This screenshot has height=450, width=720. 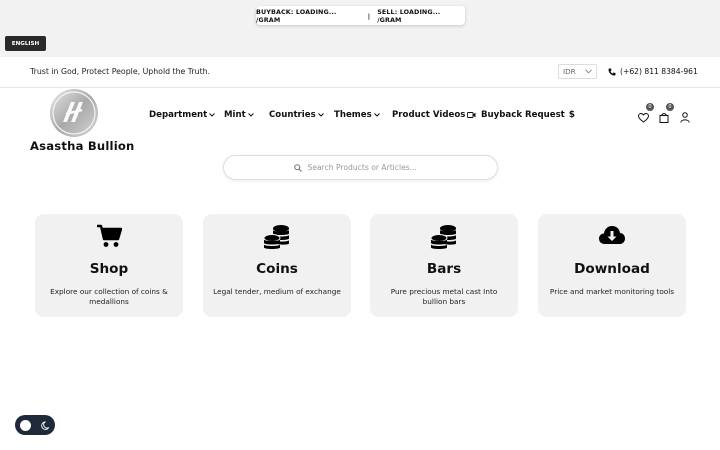 What do you see at coordinates (297, 167) in the screenshot?
I see `search-icon` at bounding box center [297, 167].